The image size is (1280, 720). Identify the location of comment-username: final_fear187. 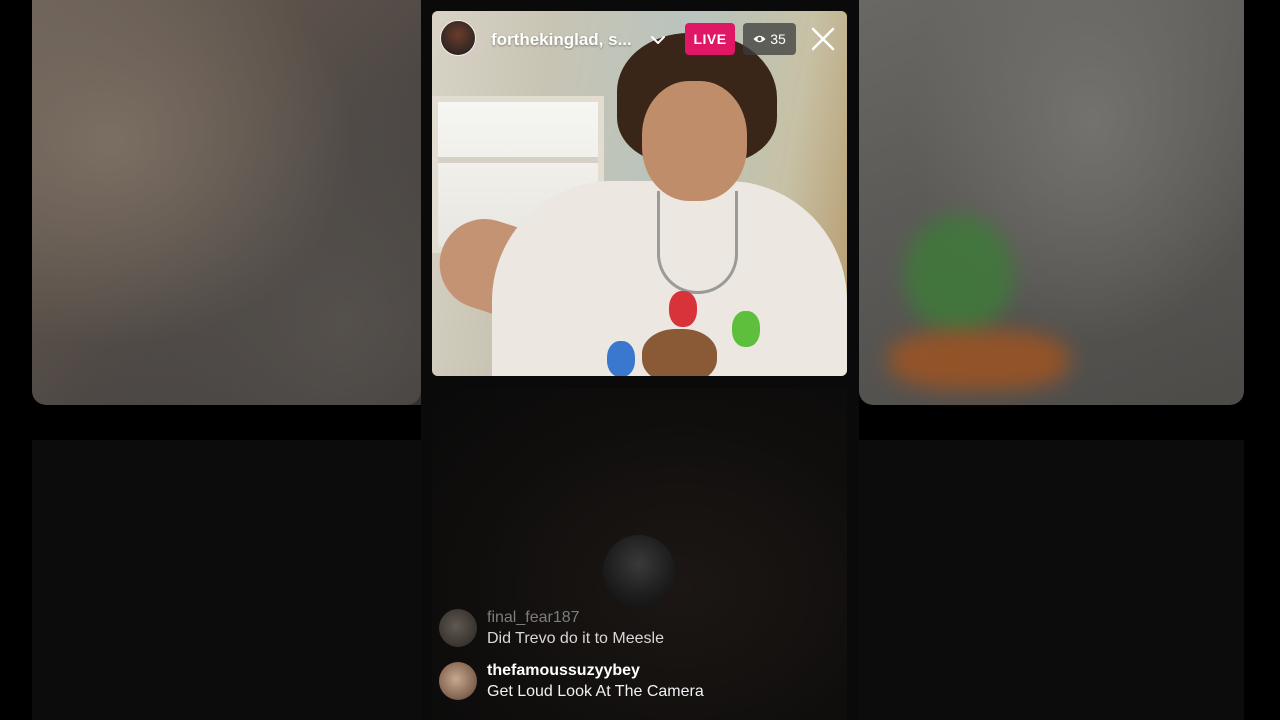
(533, 618).